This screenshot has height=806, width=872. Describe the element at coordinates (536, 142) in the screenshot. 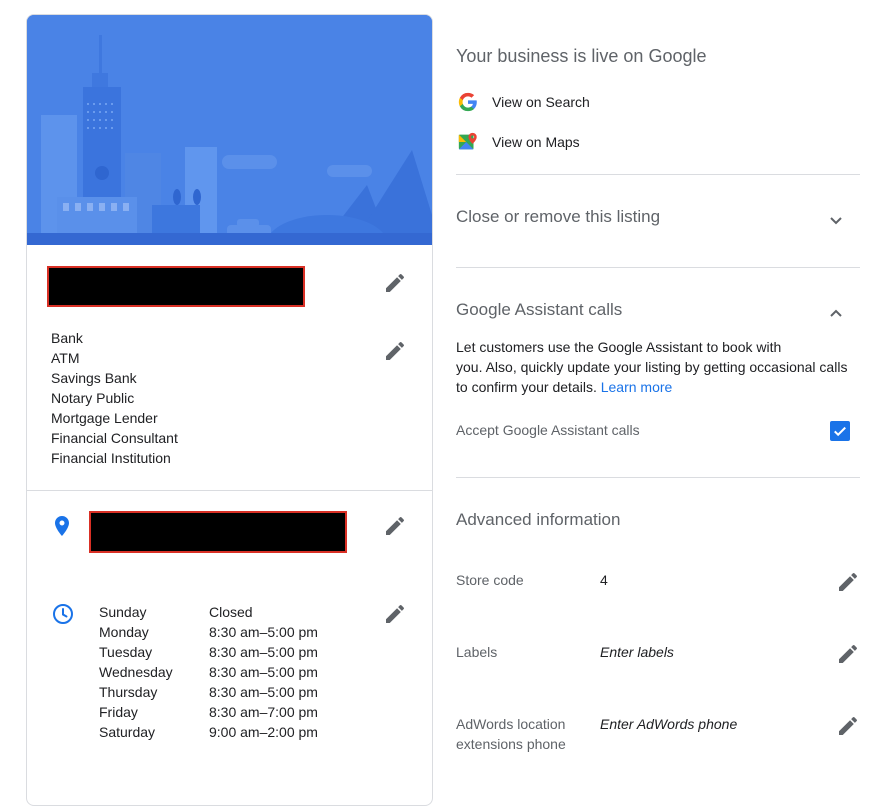

I see `view-on-maps-label: View on Maps` at that location.